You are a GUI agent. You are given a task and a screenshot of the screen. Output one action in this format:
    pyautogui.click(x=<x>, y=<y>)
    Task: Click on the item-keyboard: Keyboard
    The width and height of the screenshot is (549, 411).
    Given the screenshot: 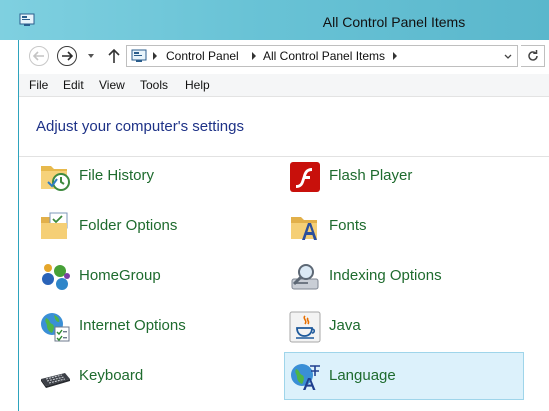 What is the action you would take?
    pyautogui.click(x=154, y=376)
    